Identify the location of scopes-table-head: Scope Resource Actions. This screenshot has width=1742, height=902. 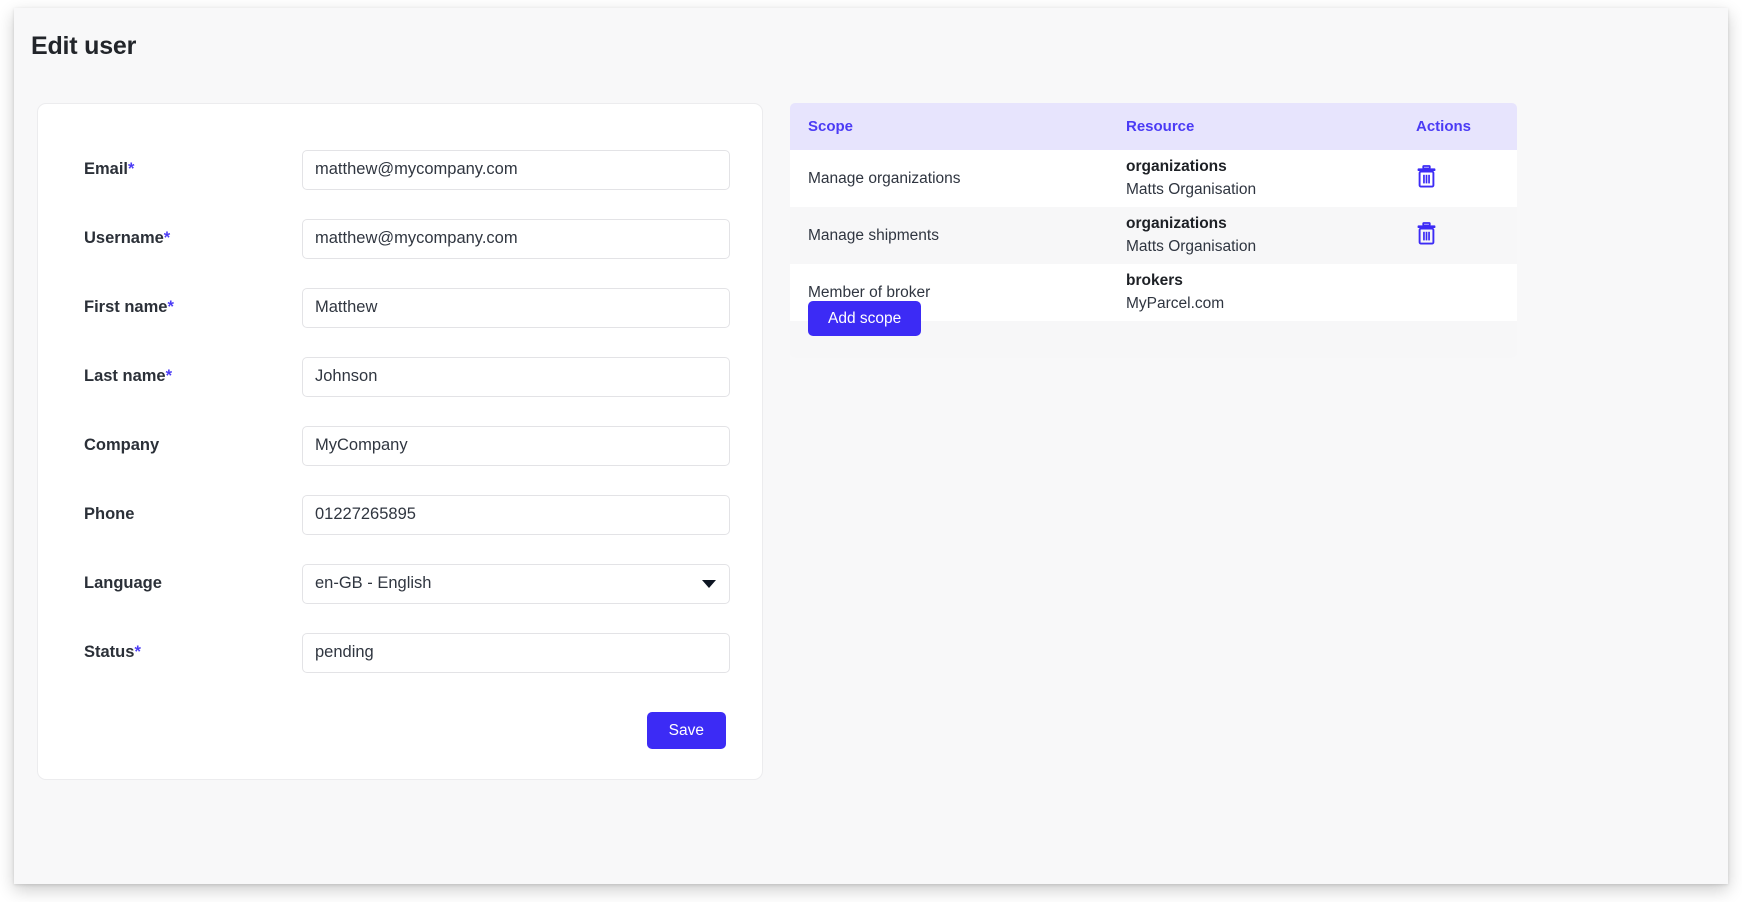
(1153, 126).